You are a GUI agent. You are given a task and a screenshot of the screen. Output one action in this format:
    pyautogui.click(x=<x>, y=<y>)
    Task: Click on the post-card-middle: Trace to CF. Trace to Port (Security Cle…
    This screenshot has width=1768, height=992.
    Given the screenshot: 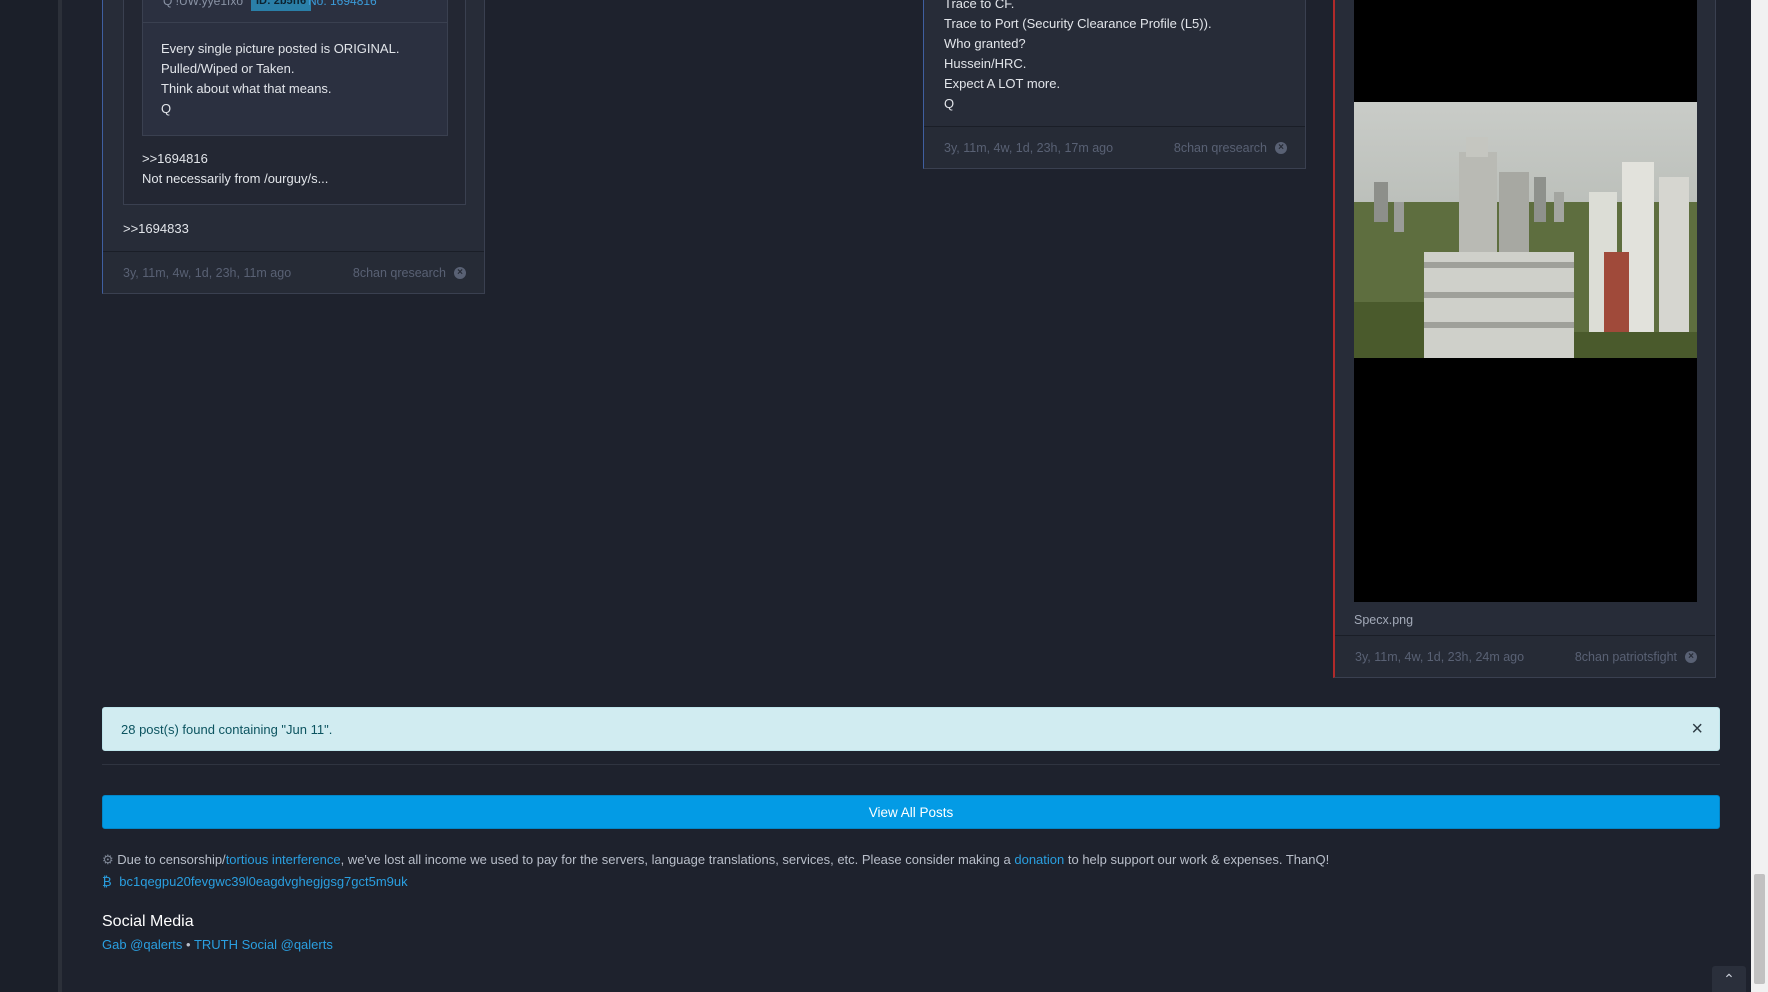 What is the action you would take?
    pyautogui.click(x=1114, y=84)
    